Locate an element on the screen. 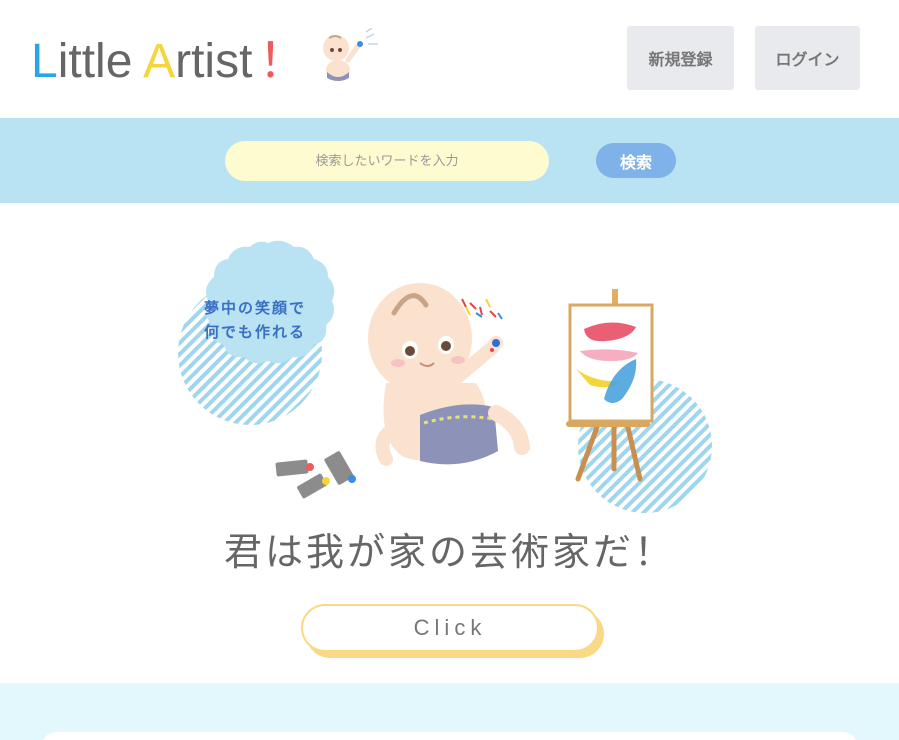 The width and height of the screenshot is (899, 740). logo-text-2: rtist is located at coordinates (214, 61).